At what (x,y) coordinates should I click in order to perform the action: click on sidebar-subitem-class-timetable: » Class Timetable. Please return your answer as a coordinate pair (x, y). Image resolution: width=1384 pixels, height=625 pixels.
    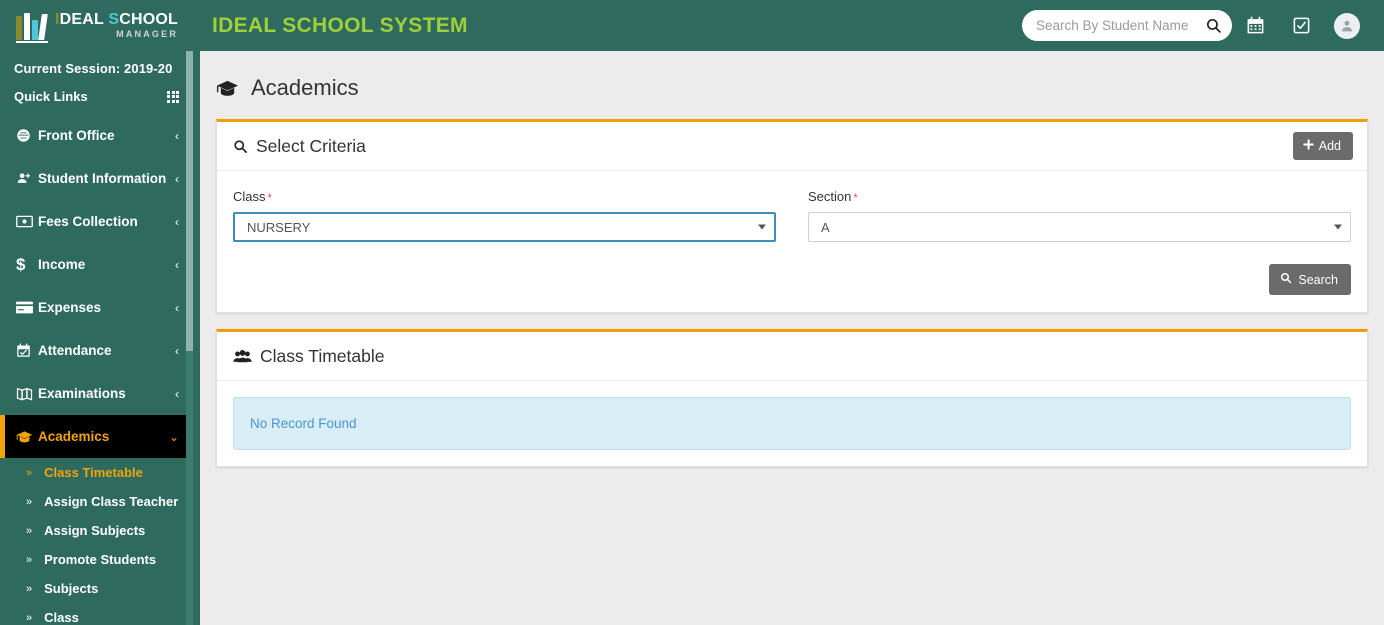
    Looking at the image, I should click on (96, 472).